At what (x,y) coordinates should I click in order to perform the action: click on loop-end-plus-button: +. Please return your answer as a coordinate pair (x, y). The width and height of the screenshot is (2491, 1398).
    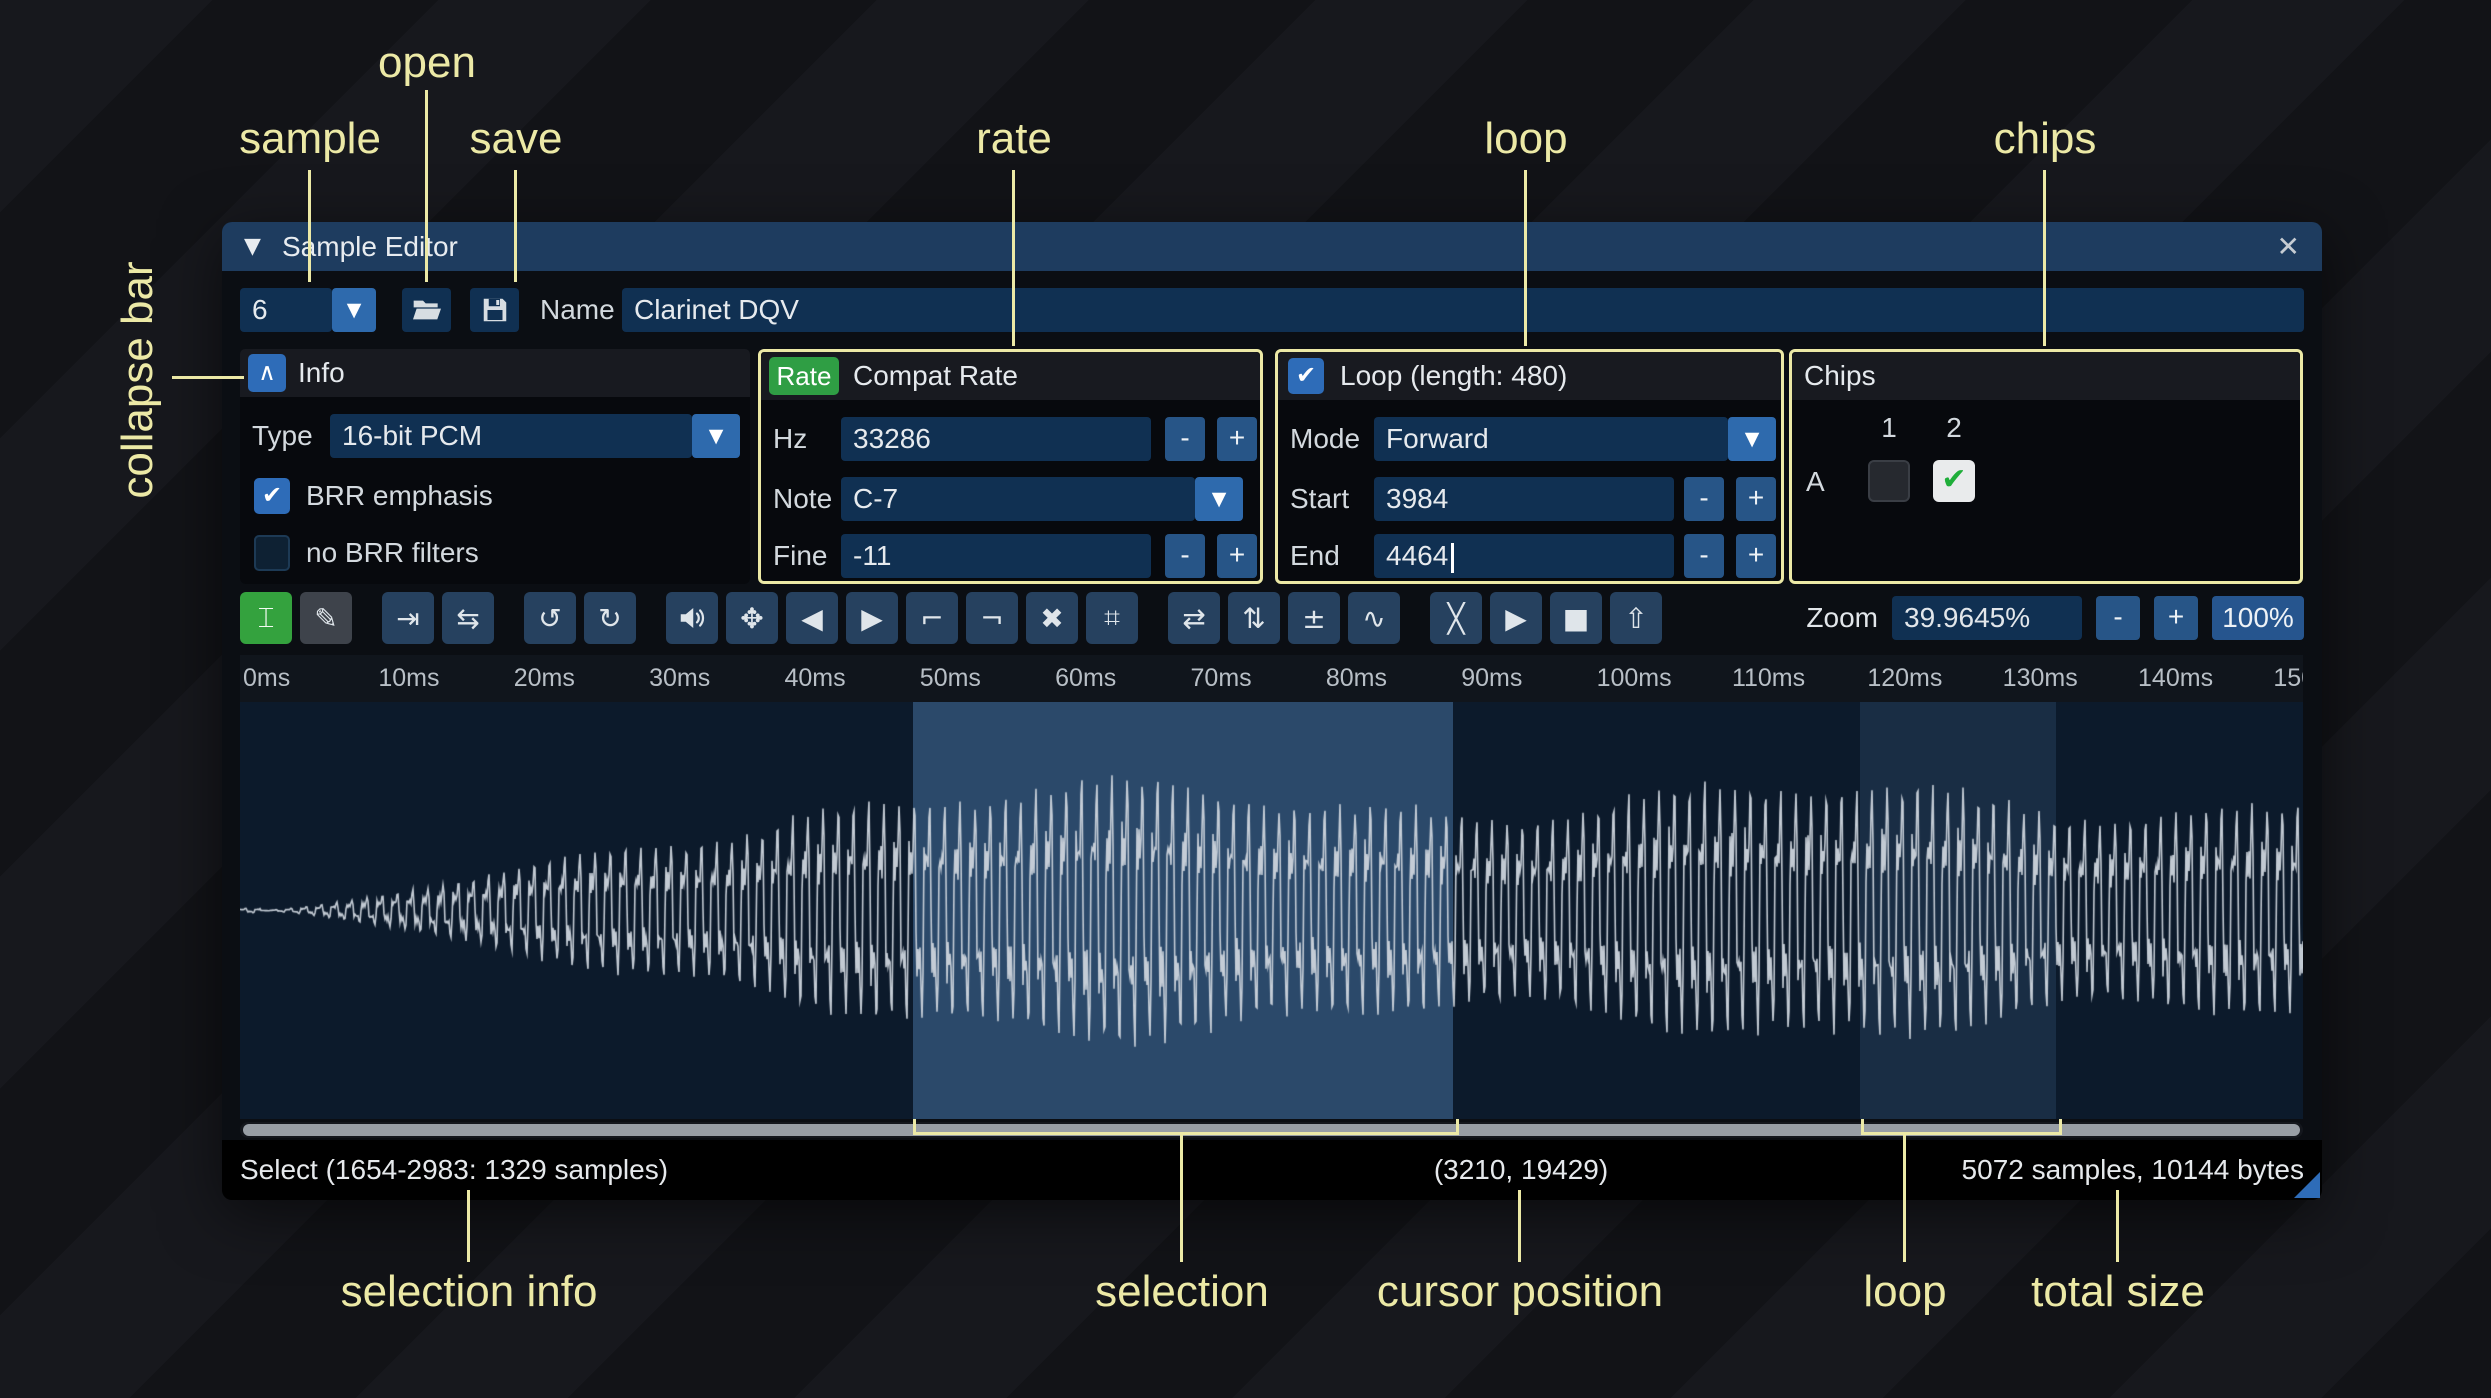
    Looking at the image, I should click on (1756, 556).